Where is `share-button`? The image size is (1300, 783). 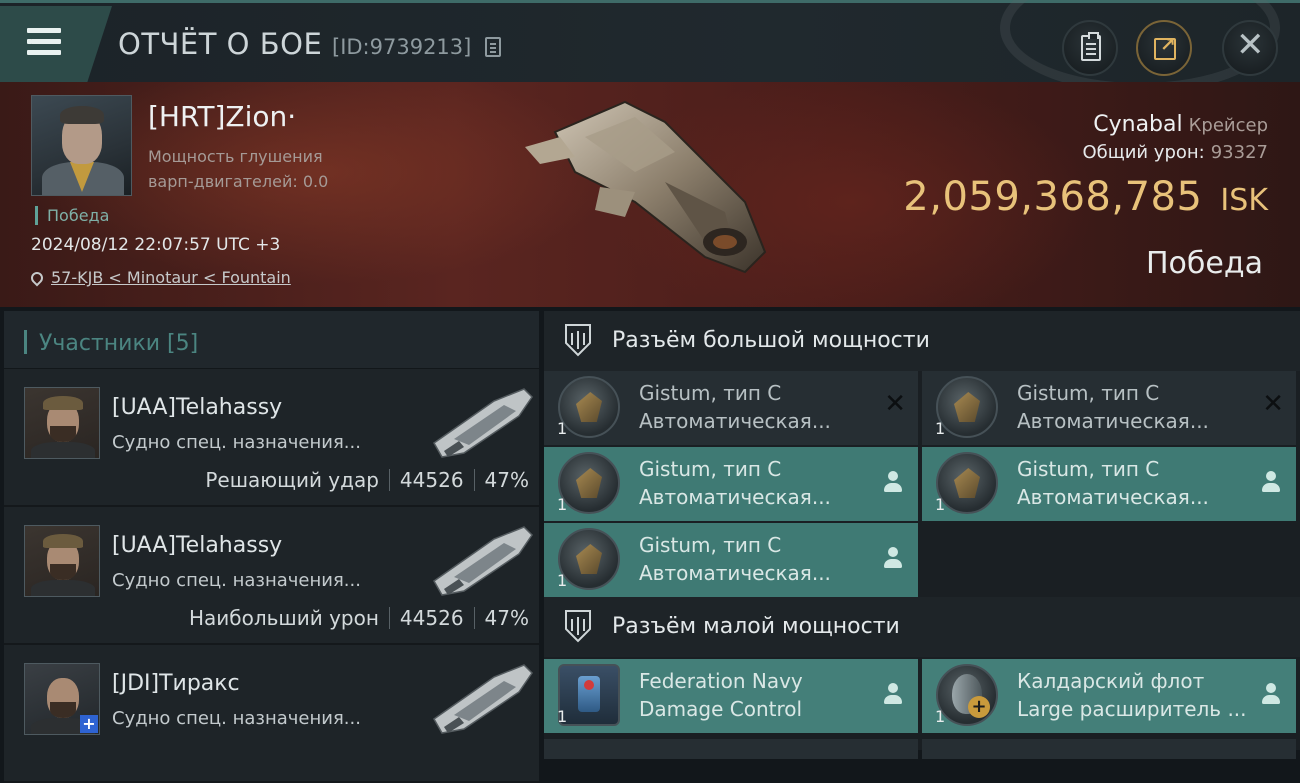 share-button is located at coordinates (1164, 48).